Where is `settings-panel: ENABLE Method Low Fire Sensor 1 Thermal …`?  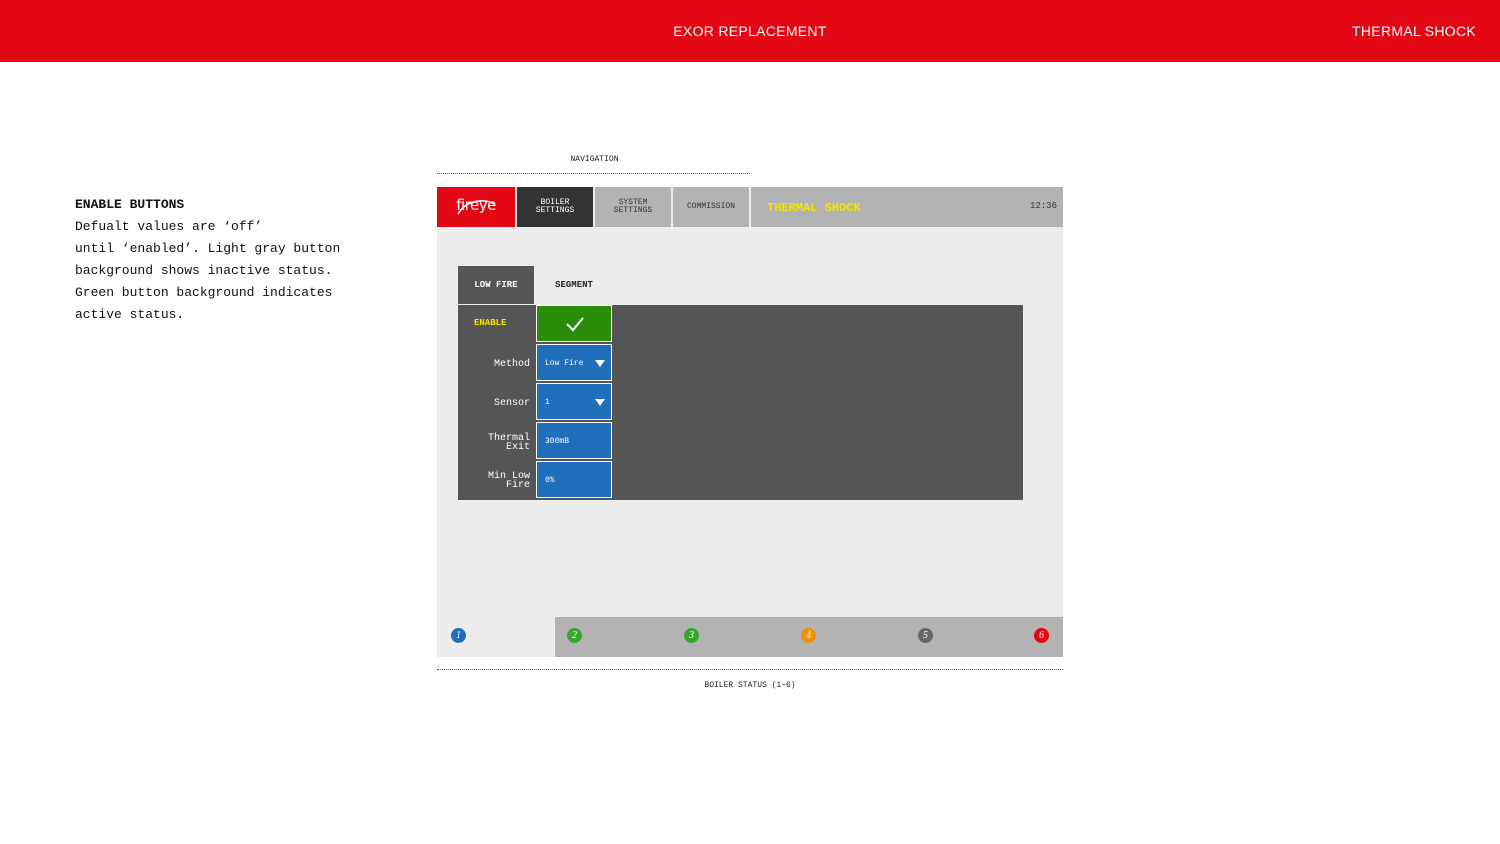
settings-panel: ENABLE Method Low Fire Sensor 1 Thermal … is located at coordinates (740, 402).